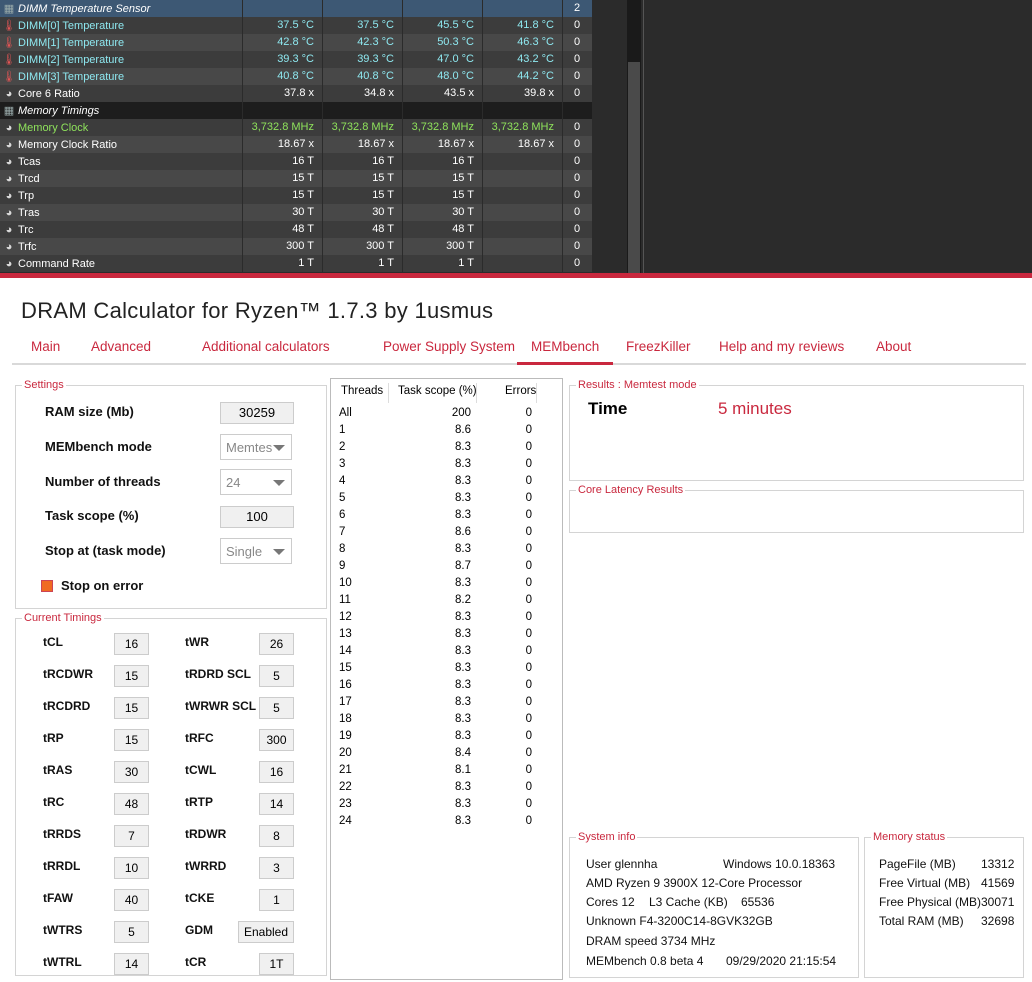 The width and height of the screenshot is (1032, 982). What do you see at coordinates (536, 393) in the screenshot?
I see `col-separator` at bounding box center [536, 393].